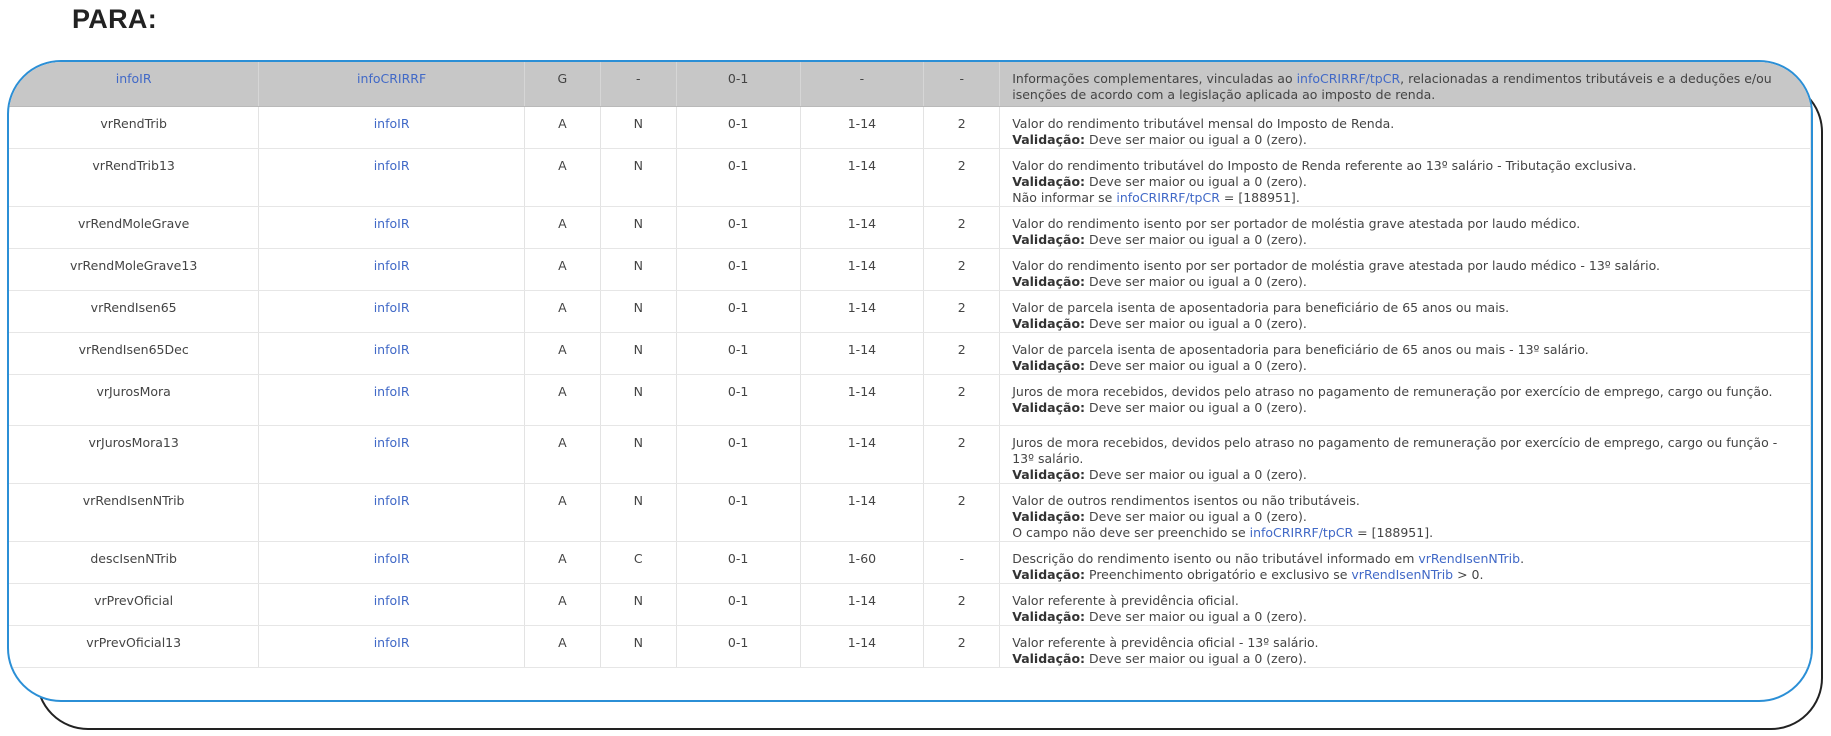  Describe the element at coordinates (134, 84) in the screenshot. I see `cell-name: infoIR` at that location.